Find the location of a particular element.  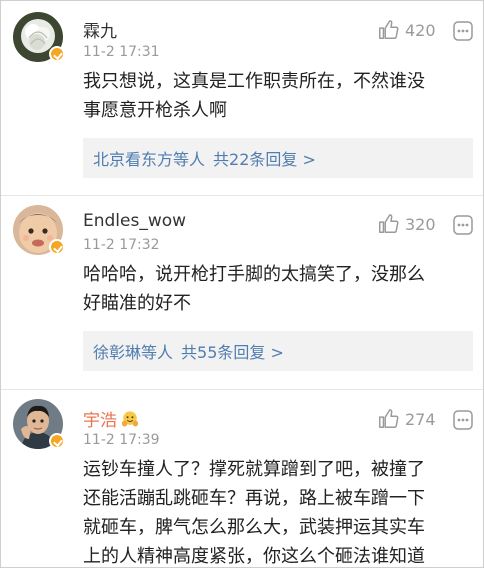

comment-username: 霖九 is located at coordinates (100, 29).